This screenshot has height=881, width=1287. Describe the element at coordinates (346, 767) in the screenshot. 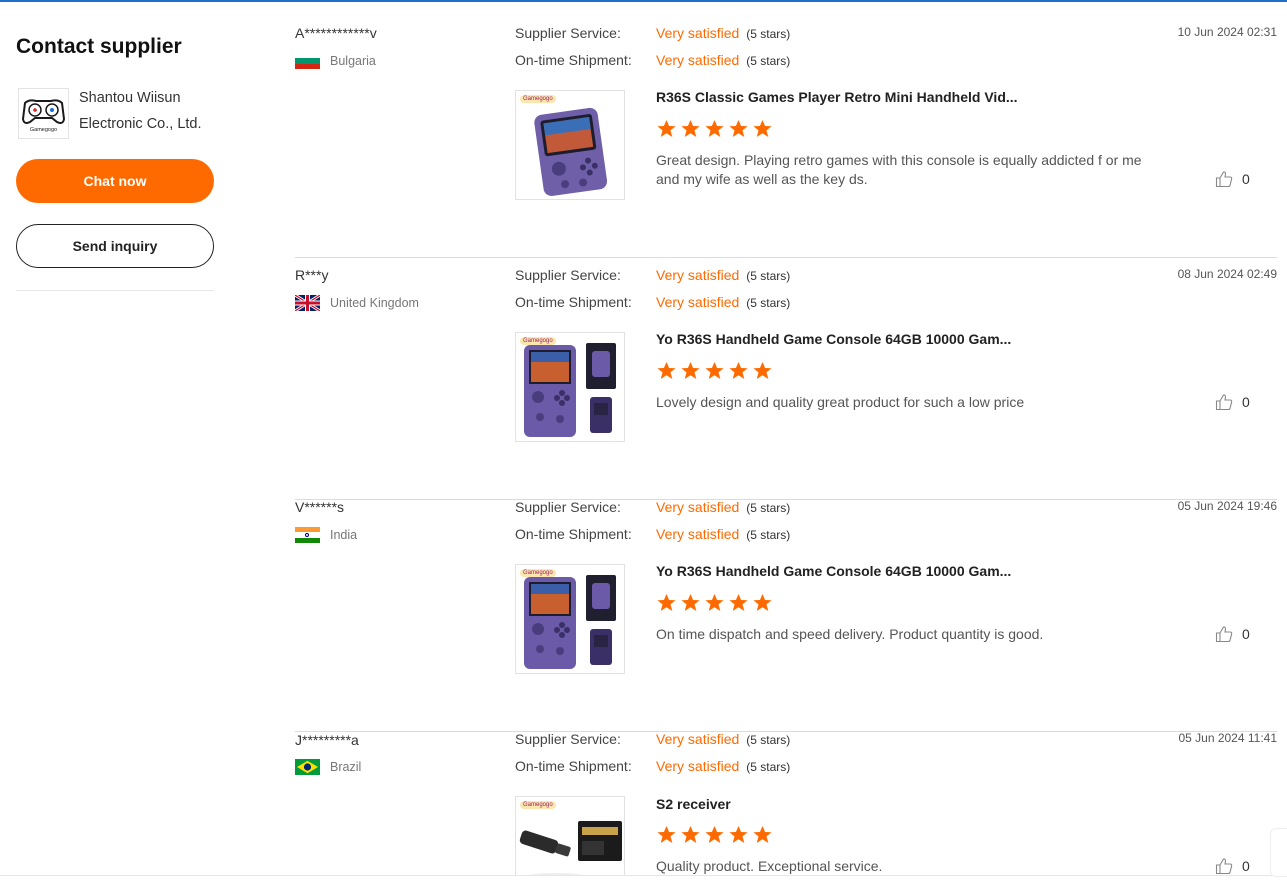

I see `country-name: Brazil` at that location.